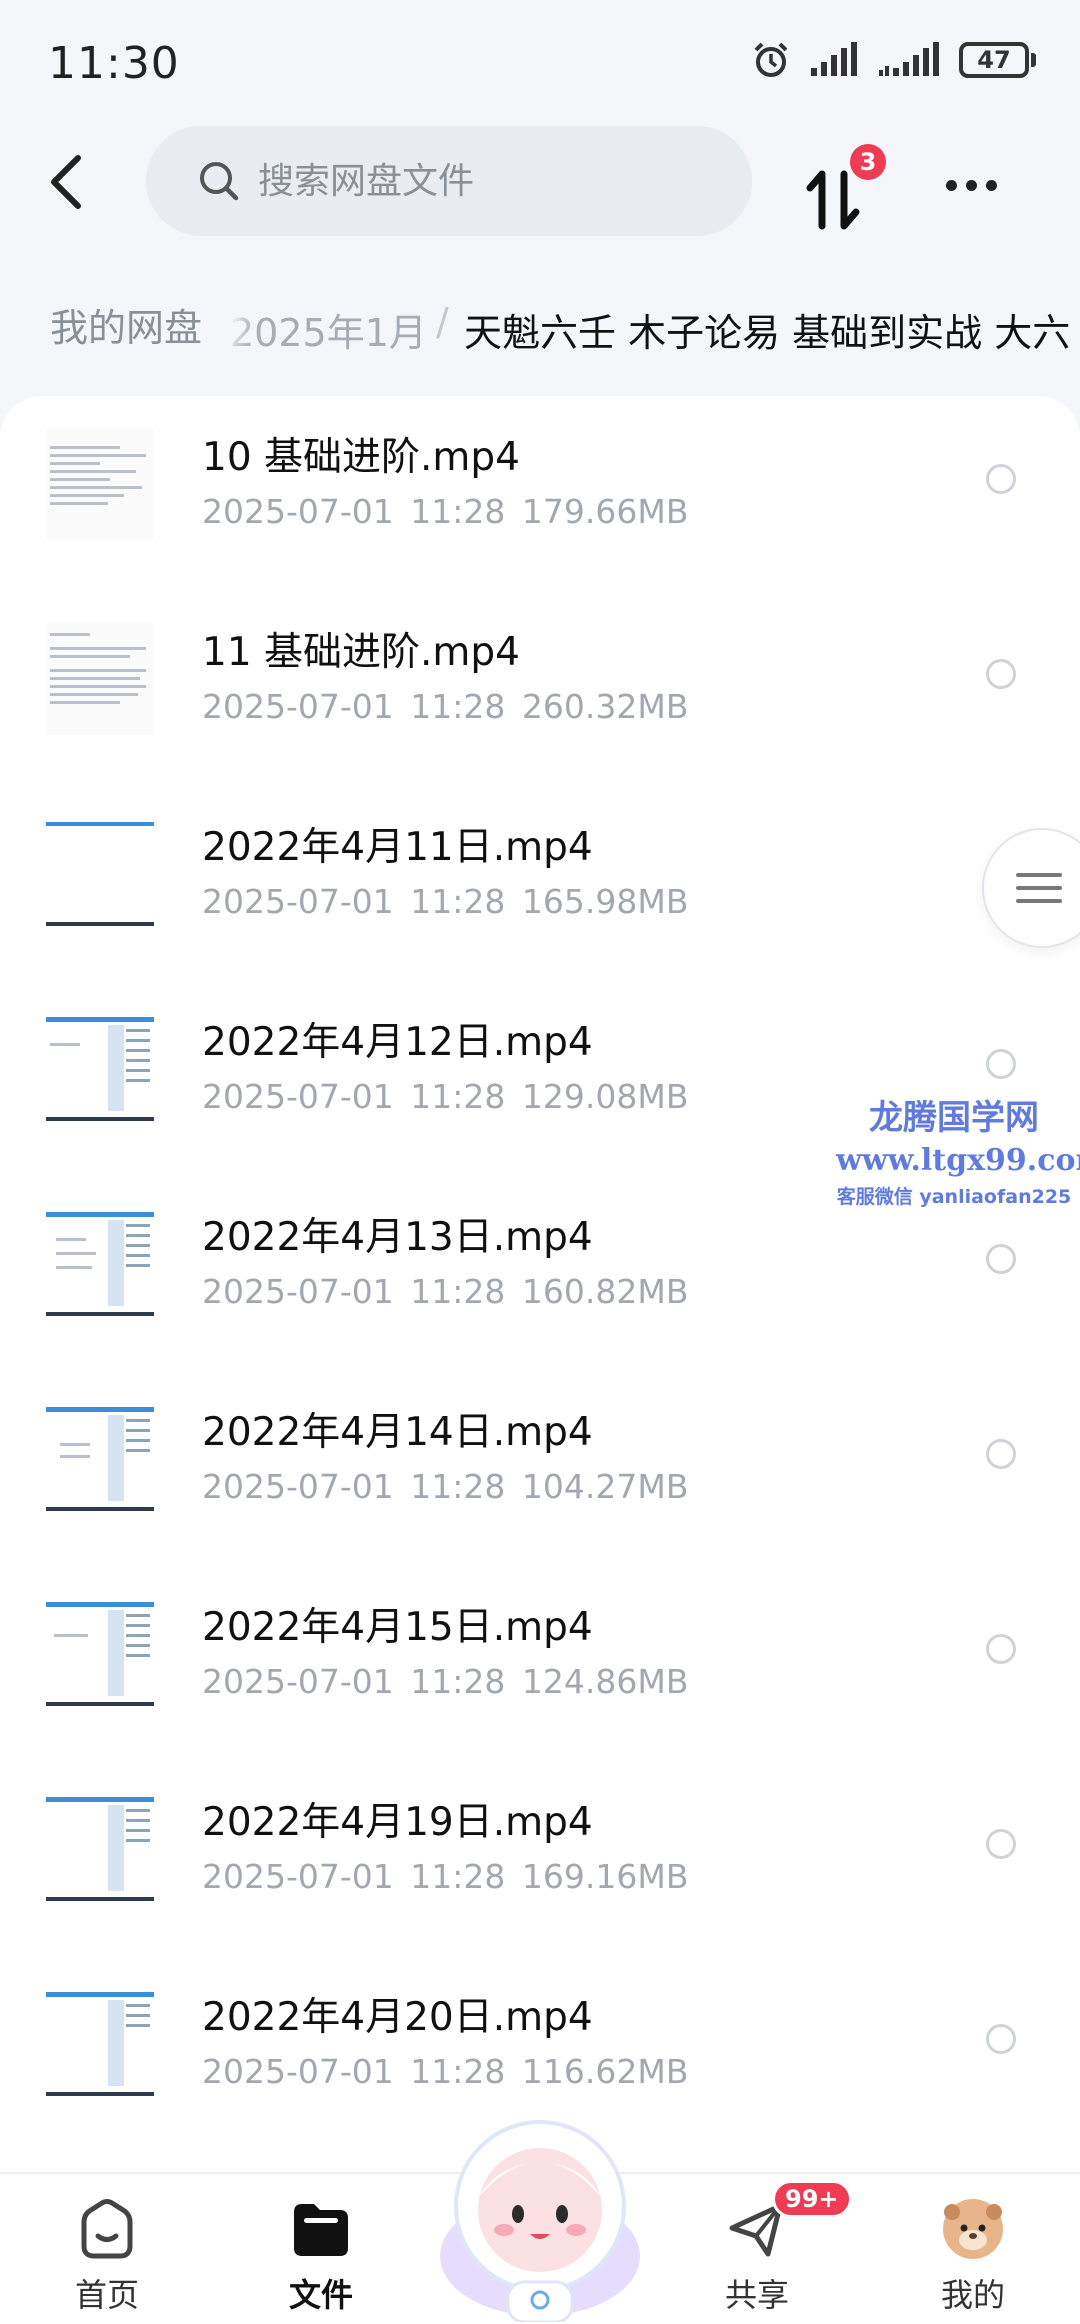  I want to click on file-size: 165.98MB, so click(605, 901).